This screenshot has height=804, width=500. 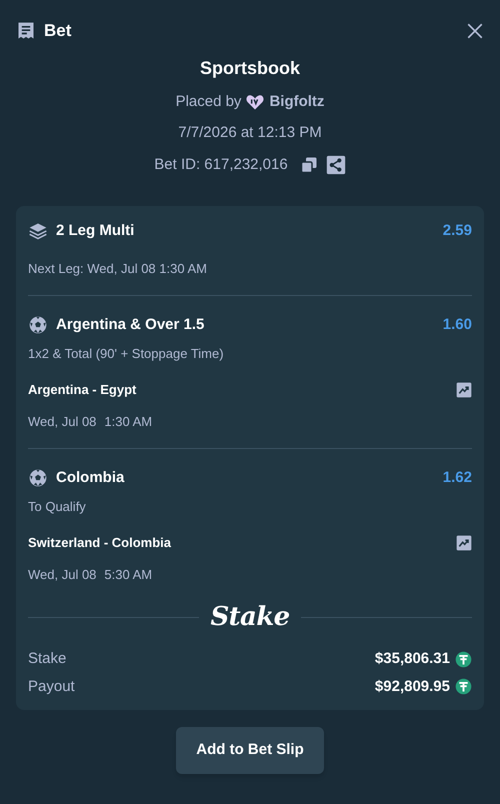 I want to click on close-icon, so click(x=475, y=31).